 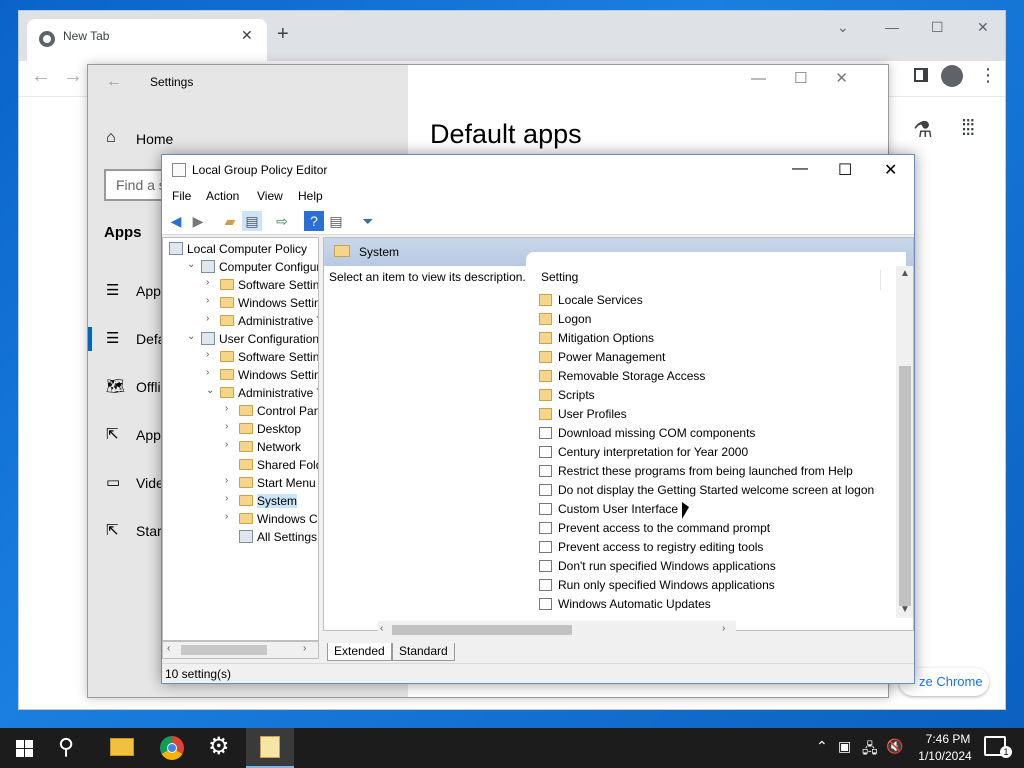 What do you see at coordinates (905, 486) in the screenshot?
I see `vertical-scroll-thumb` at bounding box center [905, 486].